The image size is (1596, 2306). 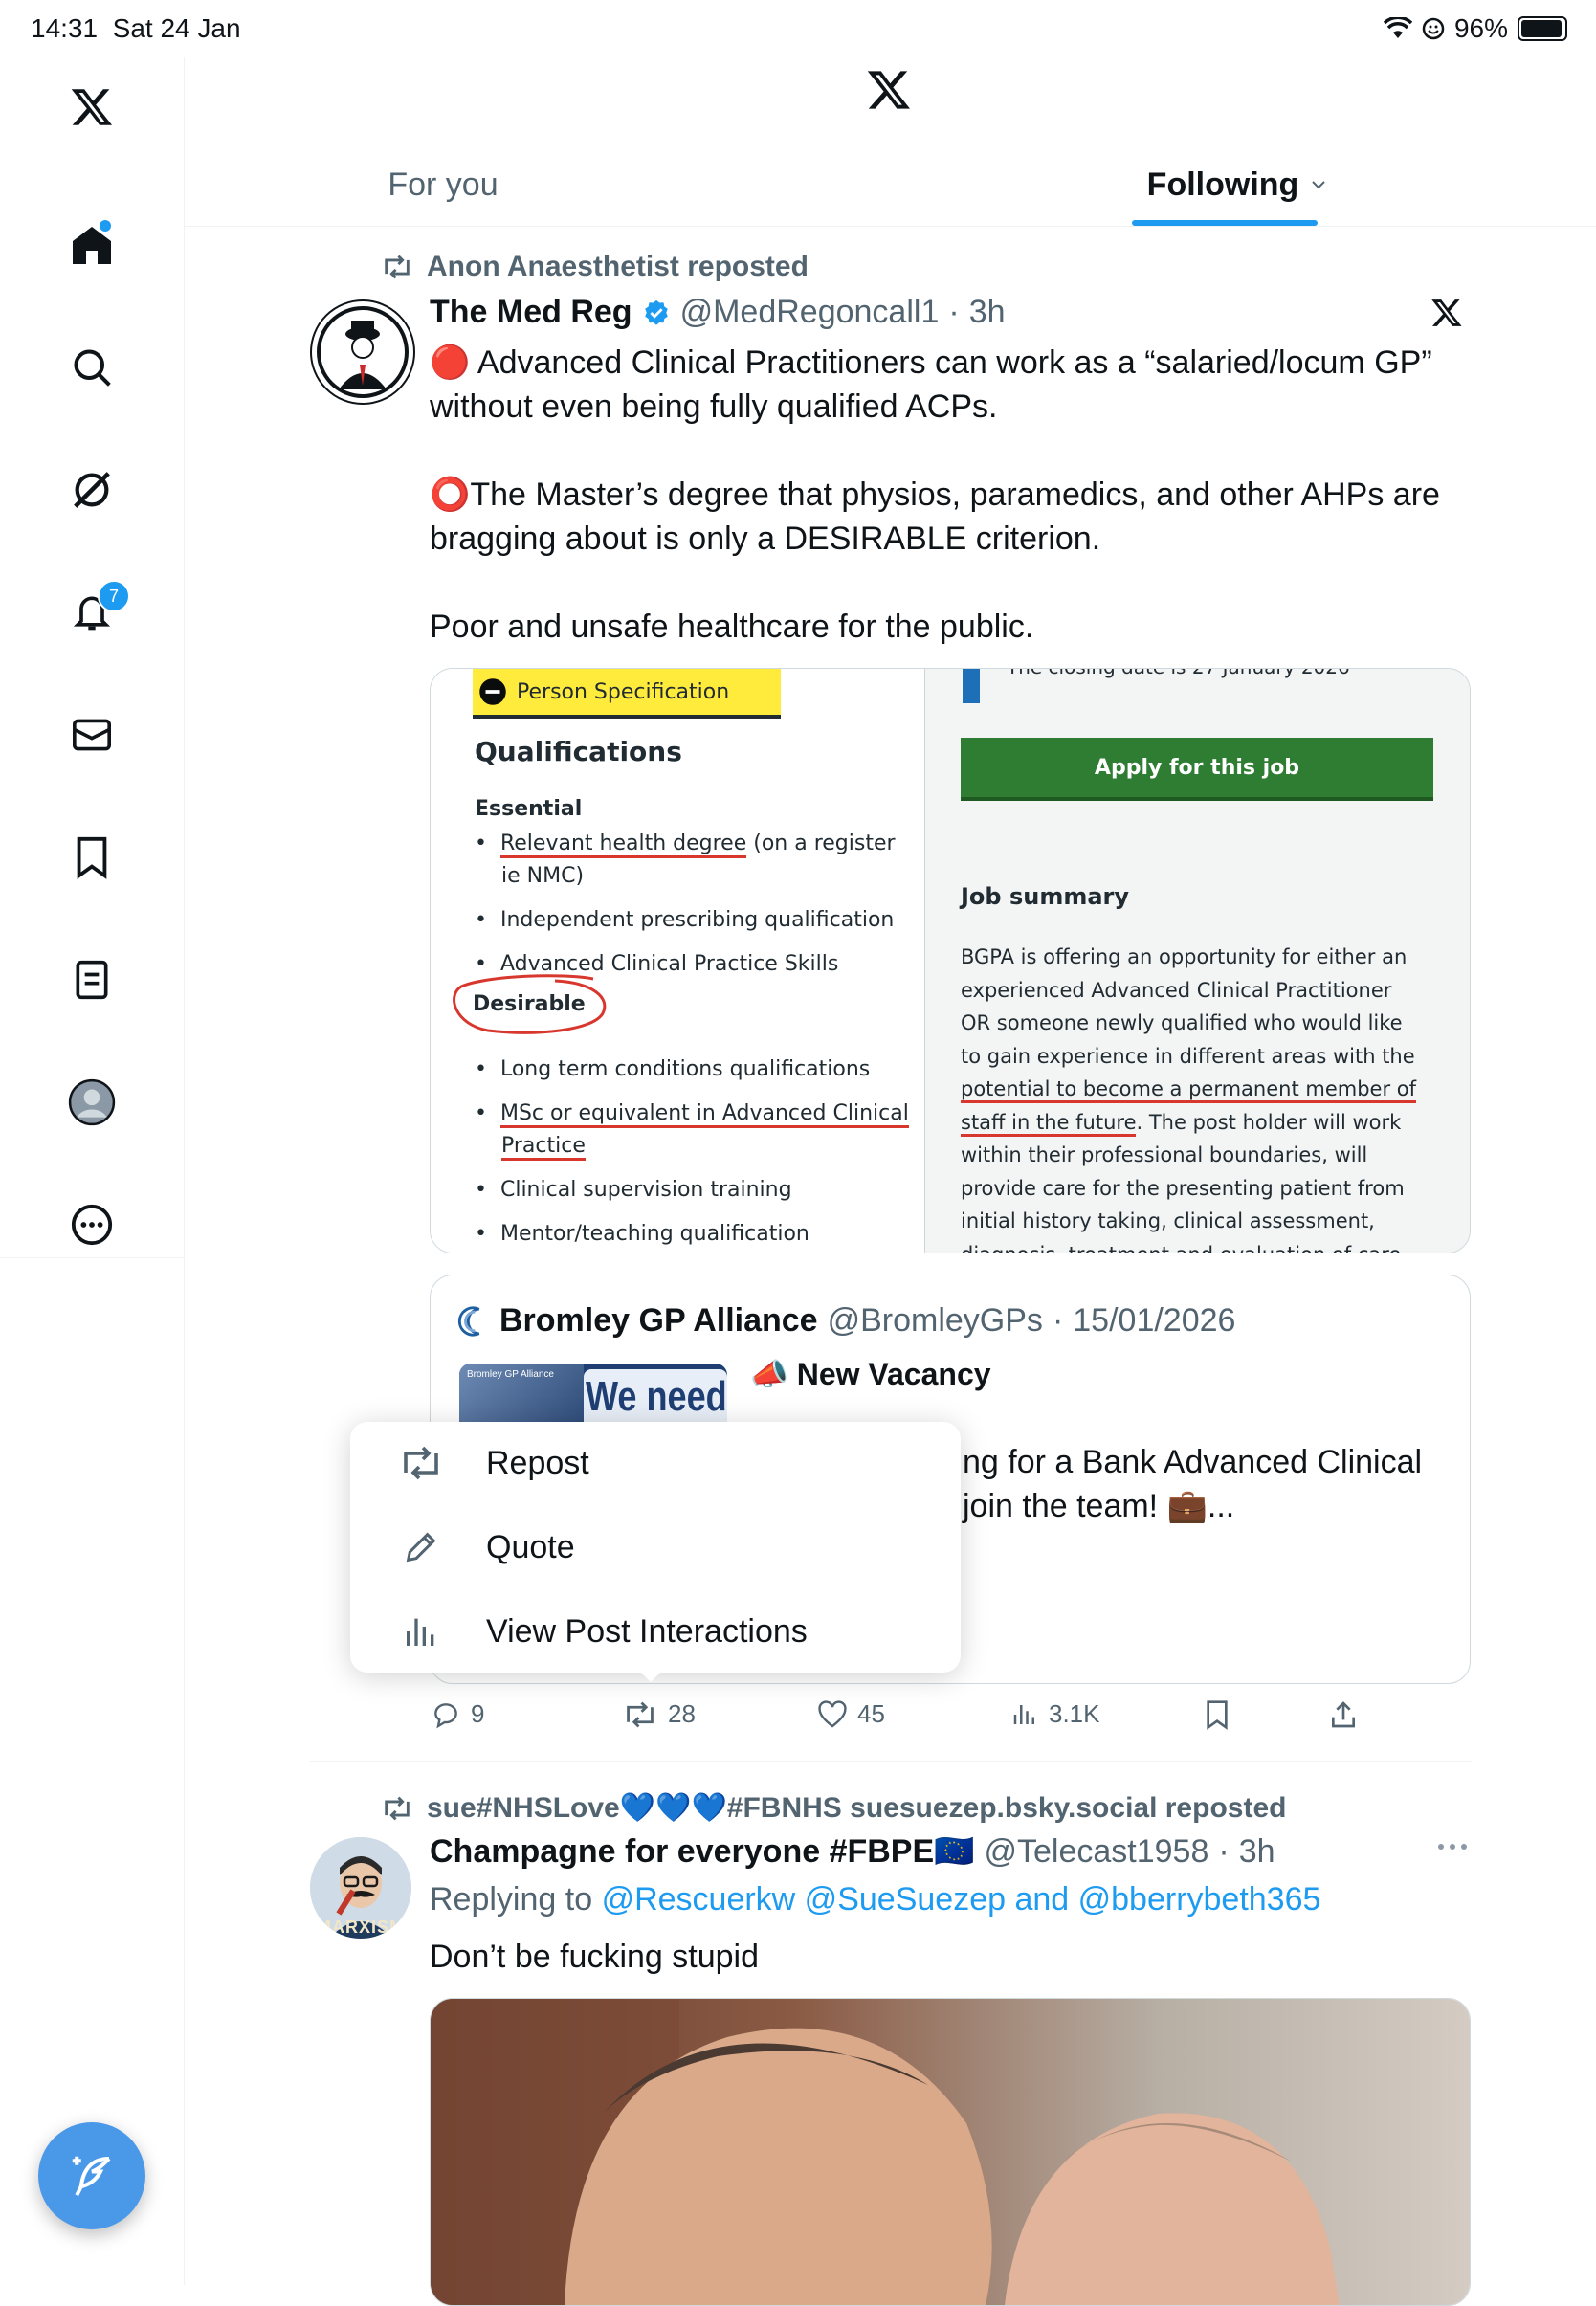 I want to click on compose-icon, so click(x=92, y=2176).